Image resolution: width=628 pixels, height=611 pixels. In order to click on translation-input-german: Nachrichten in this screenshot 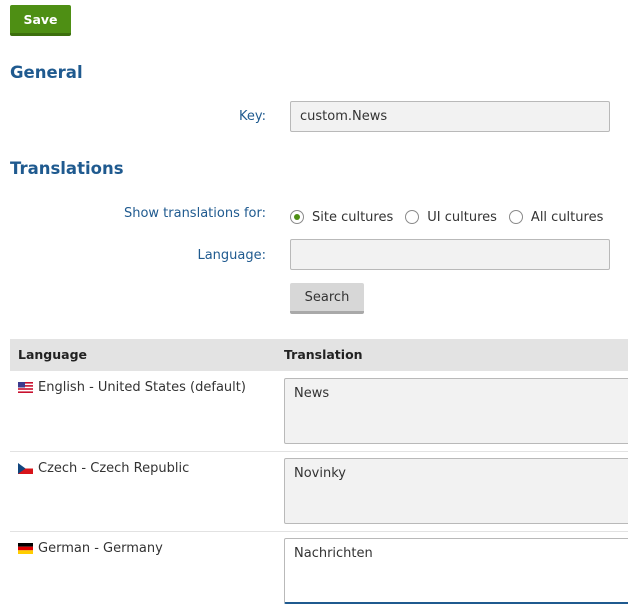, I will do `click(456, 571)`.